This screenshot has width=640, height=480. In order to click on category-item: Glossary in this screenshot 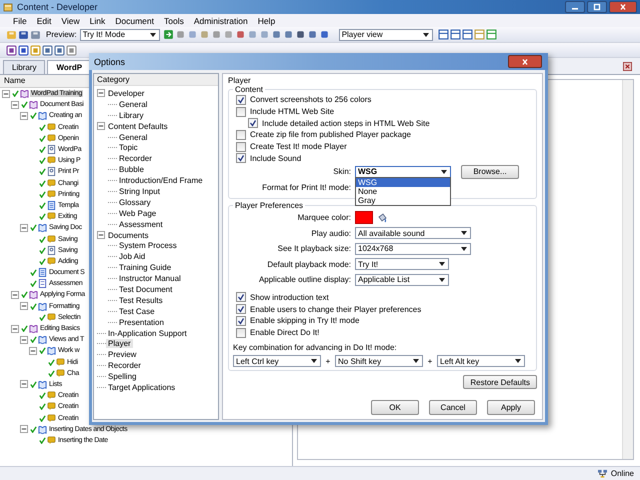, I will do `click(135, 202)`.